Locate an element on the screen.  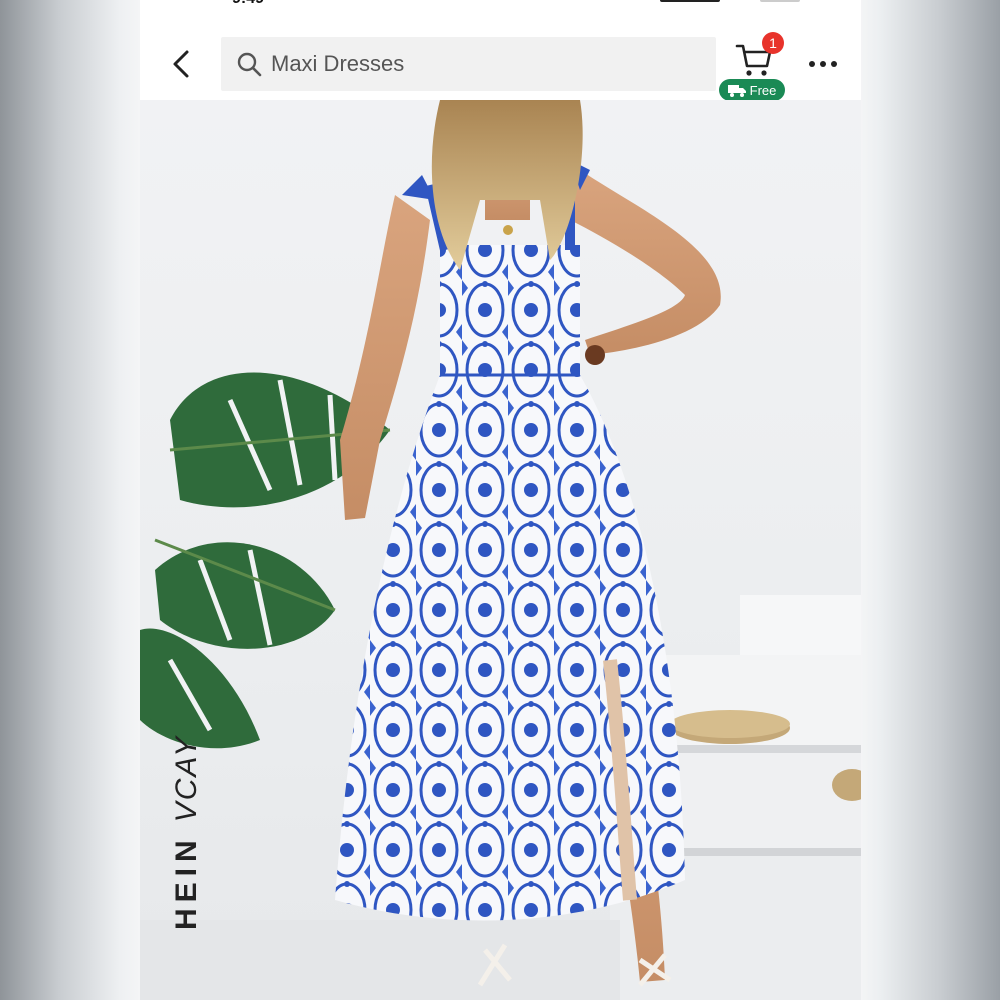
search-icon is located at coordinates (249, 64).